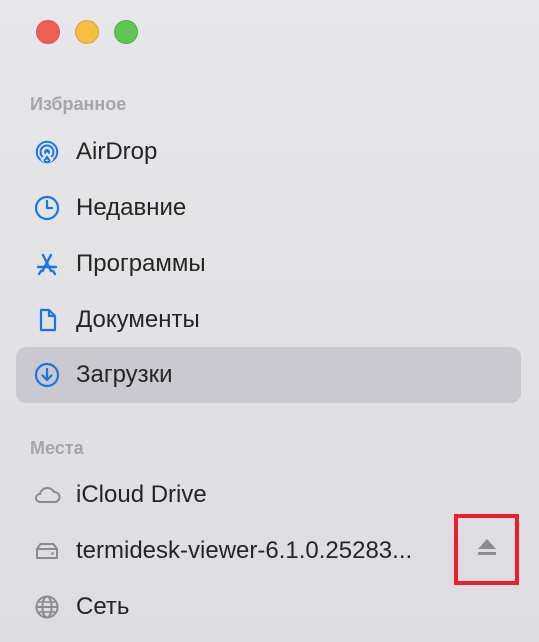 Image resolution: width=539 pixels, height=642 pixels. I want to click on sidebar-item-label: Программы, so click(141, 263).